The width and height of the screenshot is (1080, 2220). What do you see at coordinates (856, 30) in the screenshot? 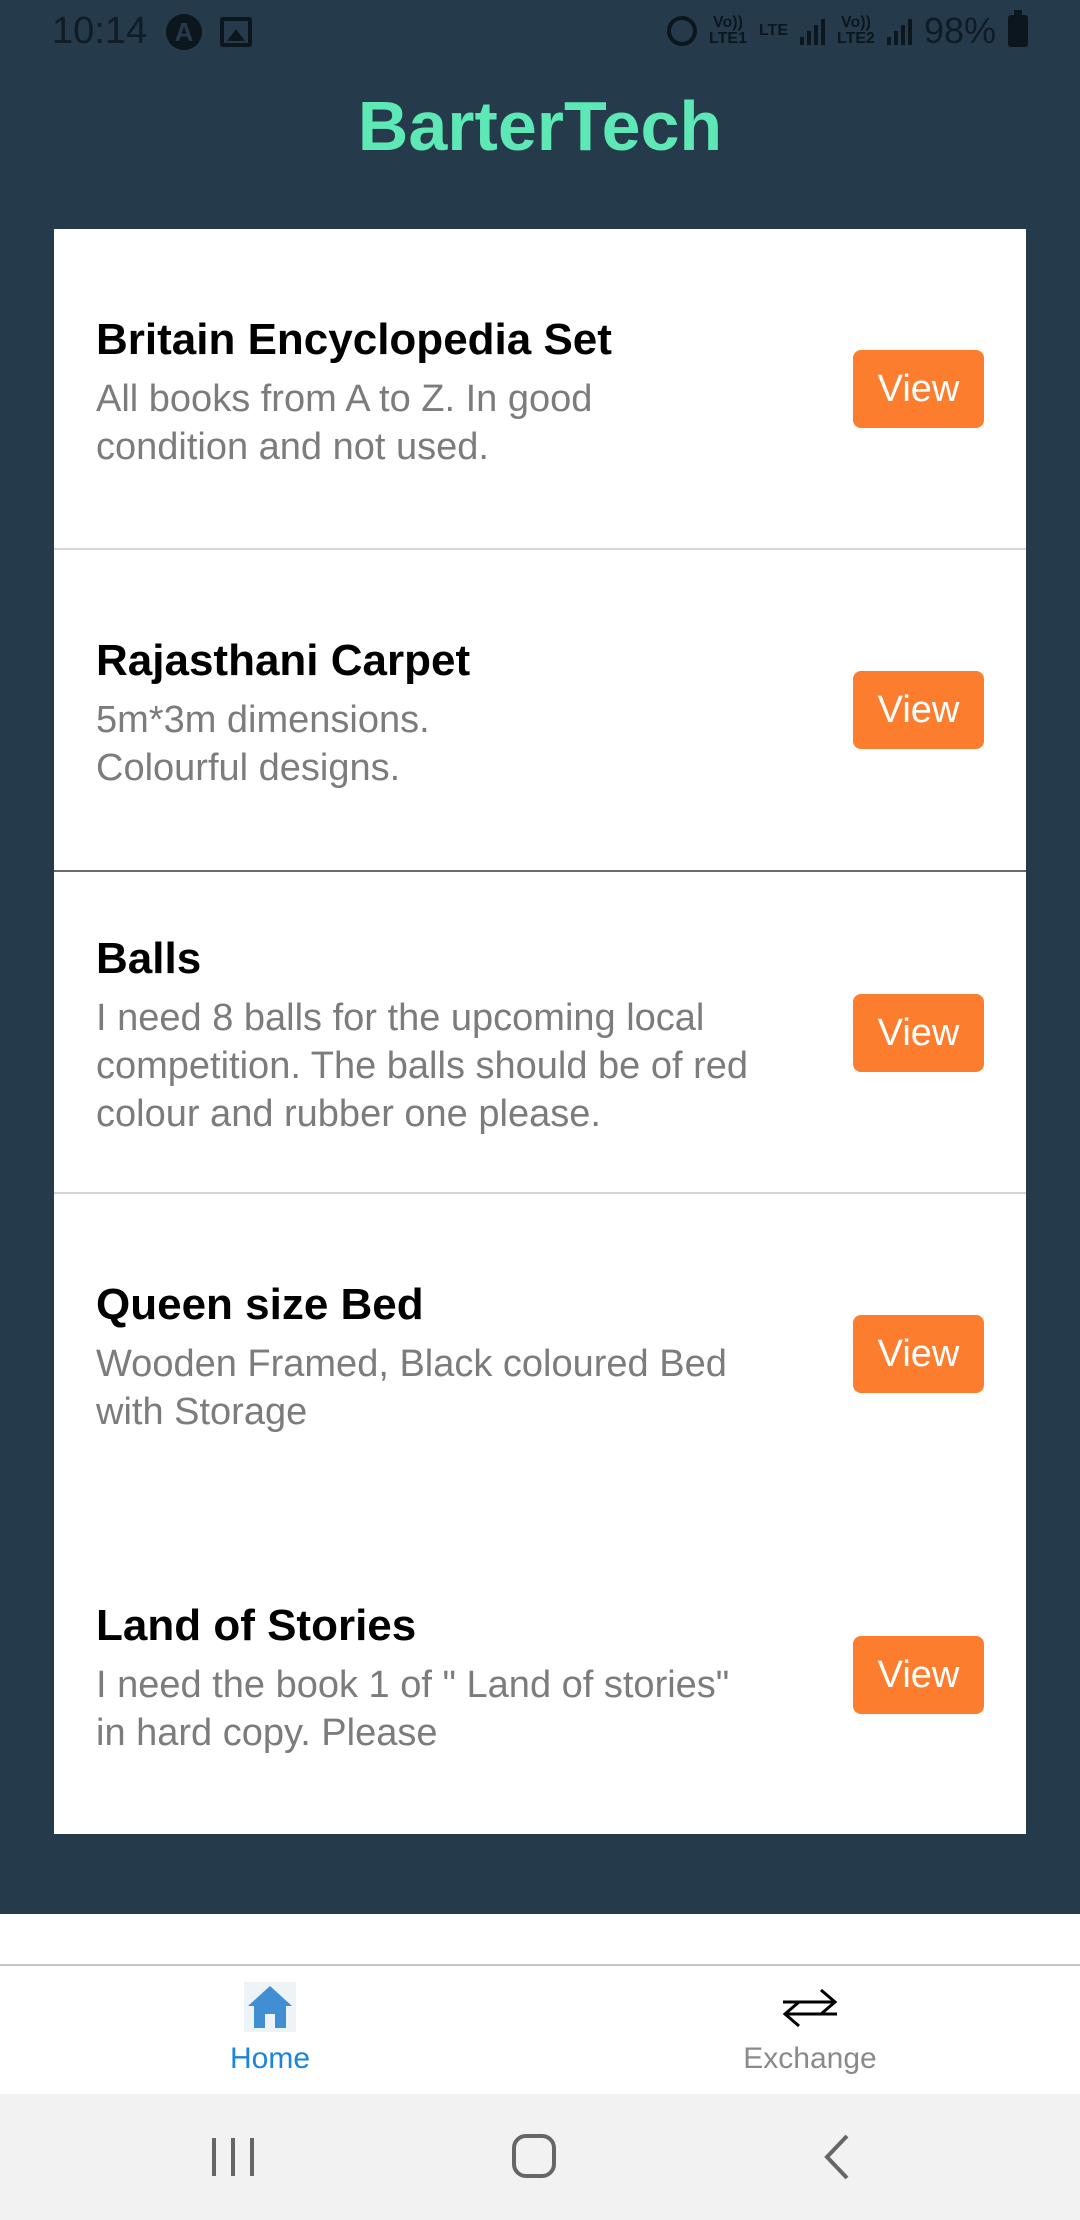
I see `volte-2-indicator: Vo)) LTE2` at bounding box center [856, 30].